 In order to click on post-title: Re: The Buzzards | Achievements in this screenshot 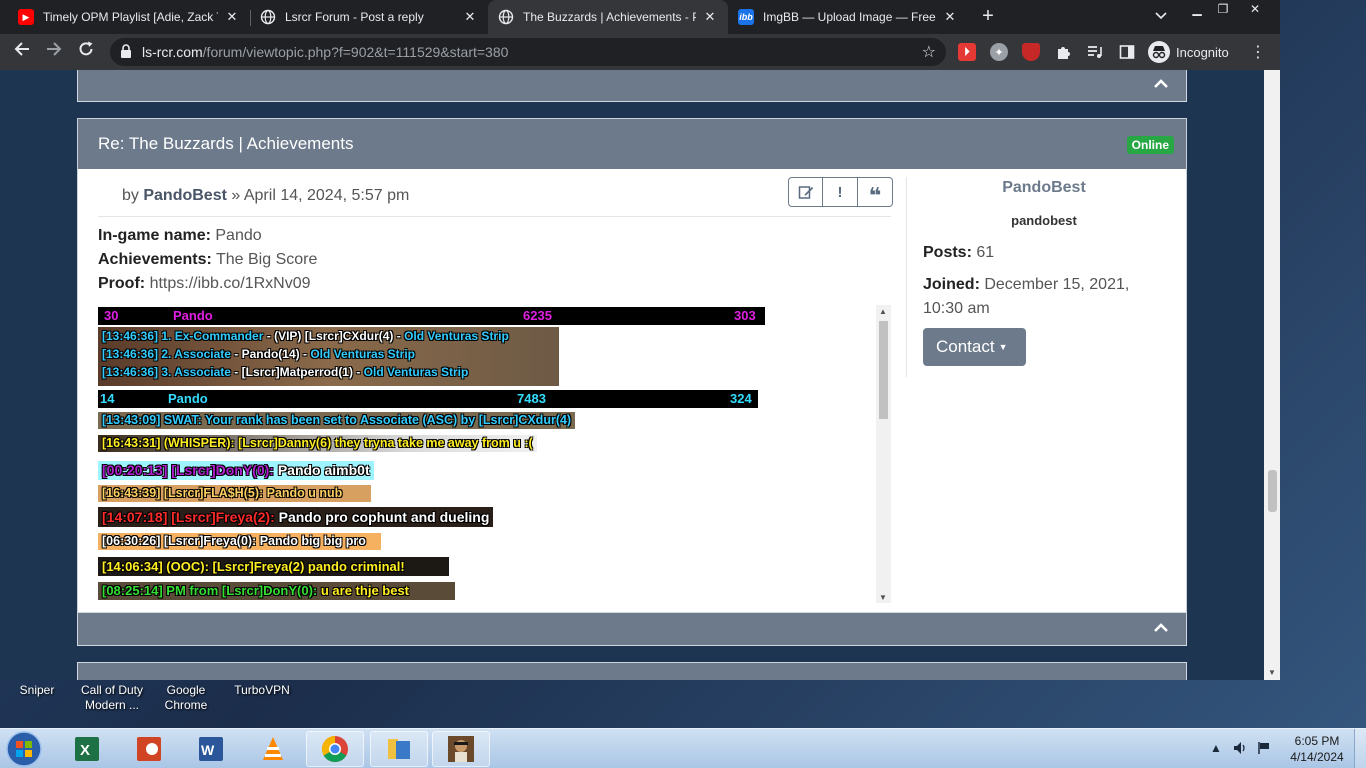, I will do `click(225, 144)`.